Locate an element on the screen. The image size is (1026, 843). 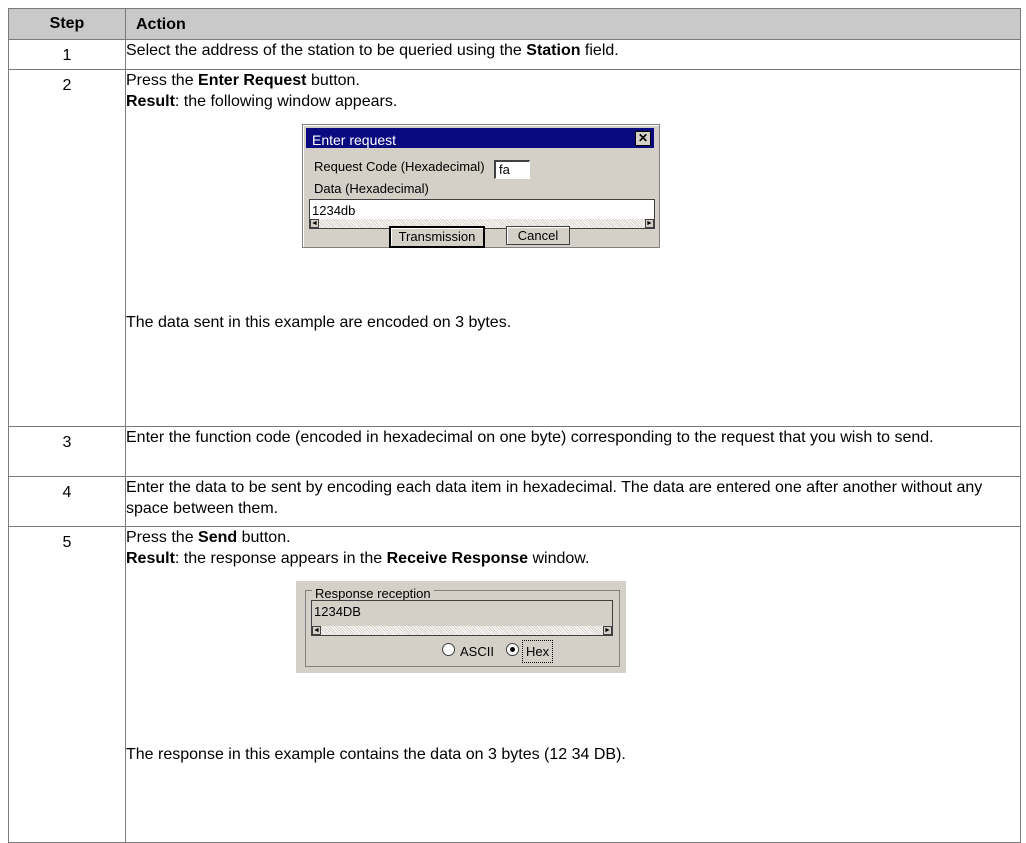
step-number: 5 is located at coordinates (67, 684).